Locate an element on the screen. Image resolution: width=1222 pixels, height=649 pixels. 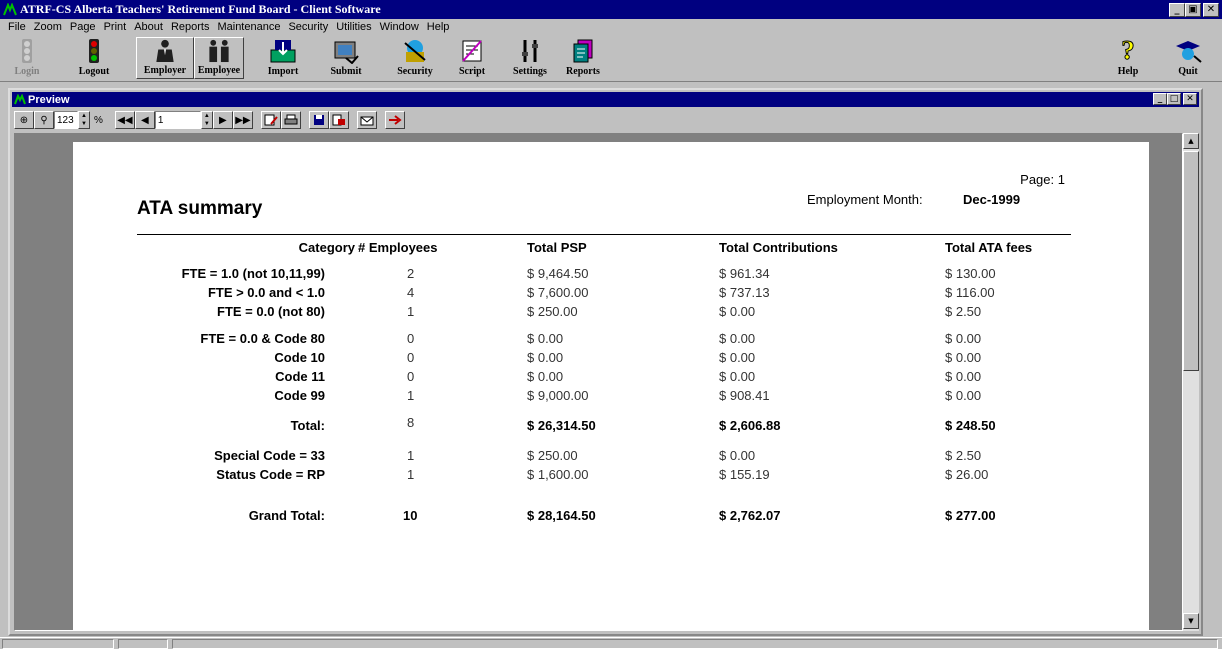
employment-month-label: Employment Month: is located at coordinates (865, 199).